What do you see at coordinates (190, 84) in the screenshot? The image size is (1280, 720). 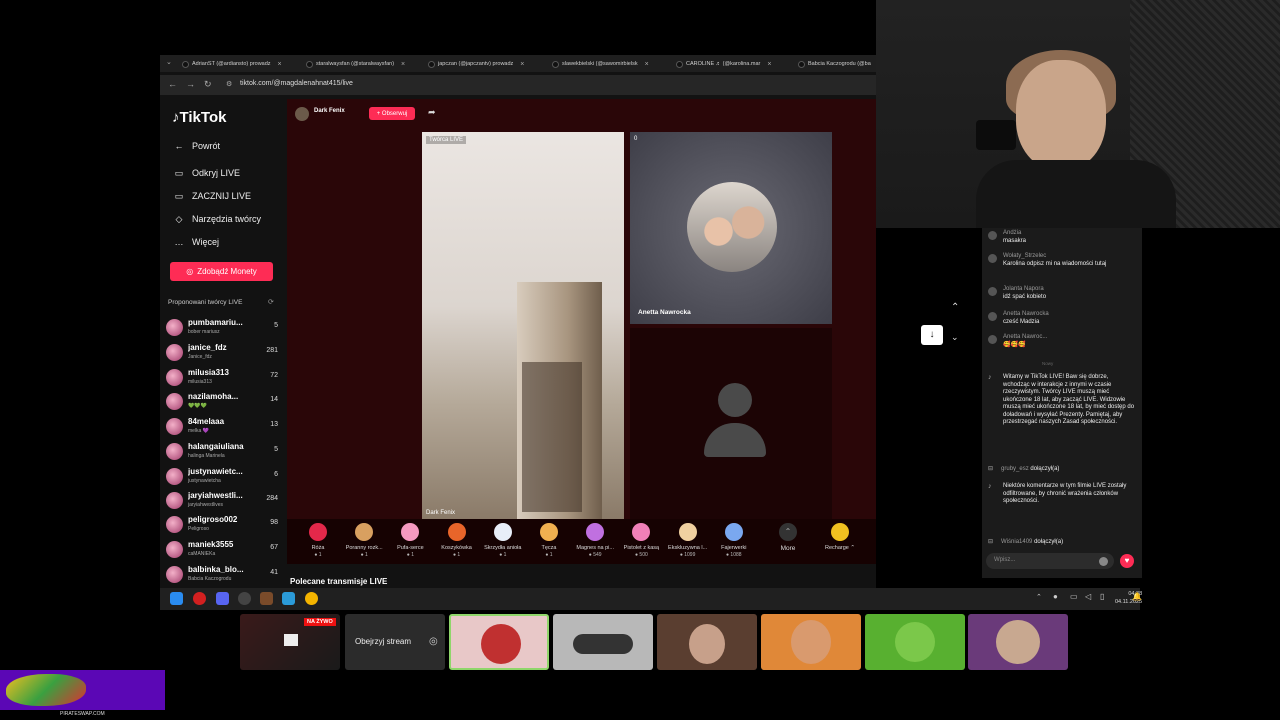 I see `forward-icon: →` at bounding box center [190, 84].